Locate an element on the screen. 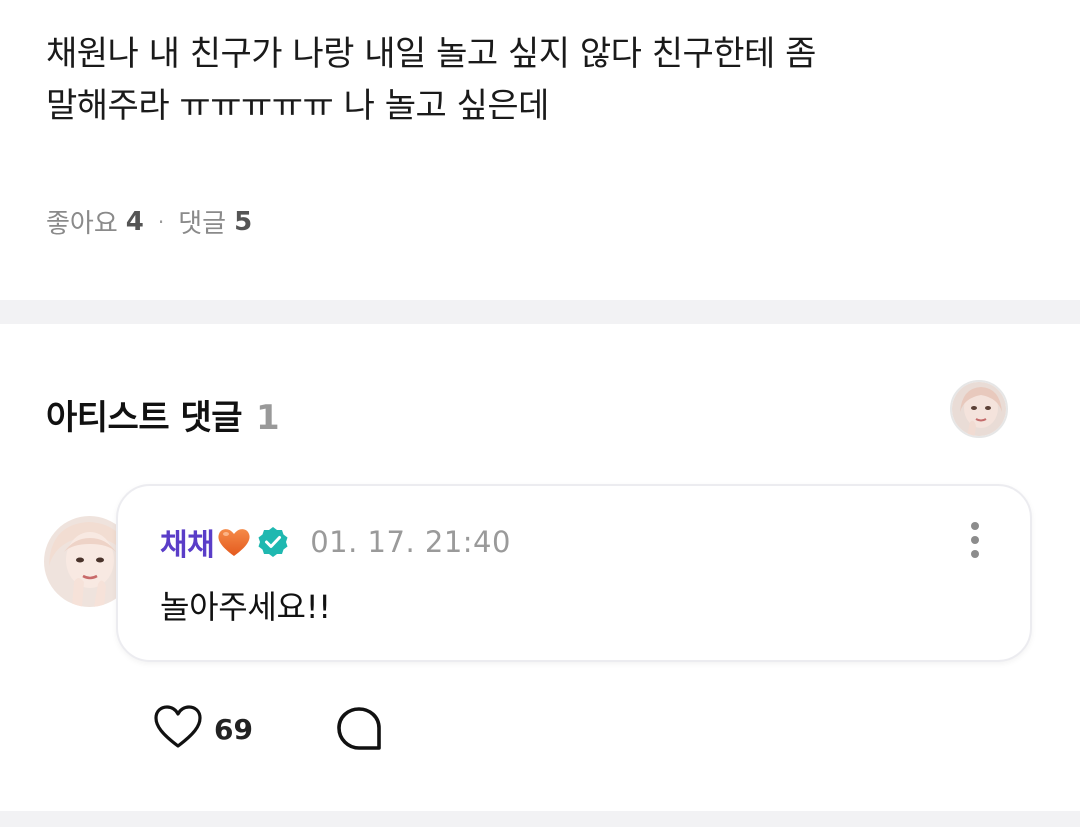  orange-heart-icon is located at coordinates (234, 542).